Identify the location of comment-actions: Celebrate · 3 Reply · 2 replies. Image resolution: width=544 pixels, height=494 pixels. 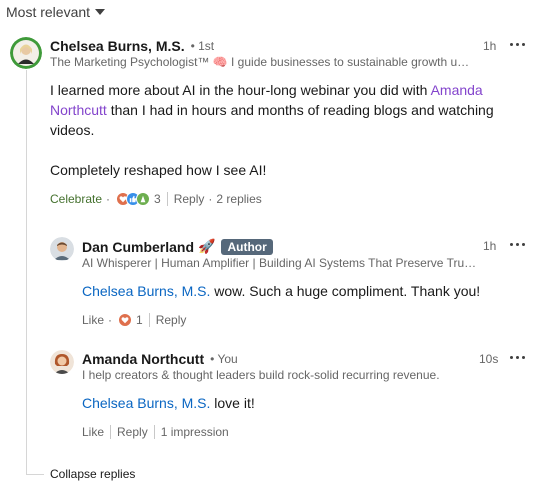
(156, 199).